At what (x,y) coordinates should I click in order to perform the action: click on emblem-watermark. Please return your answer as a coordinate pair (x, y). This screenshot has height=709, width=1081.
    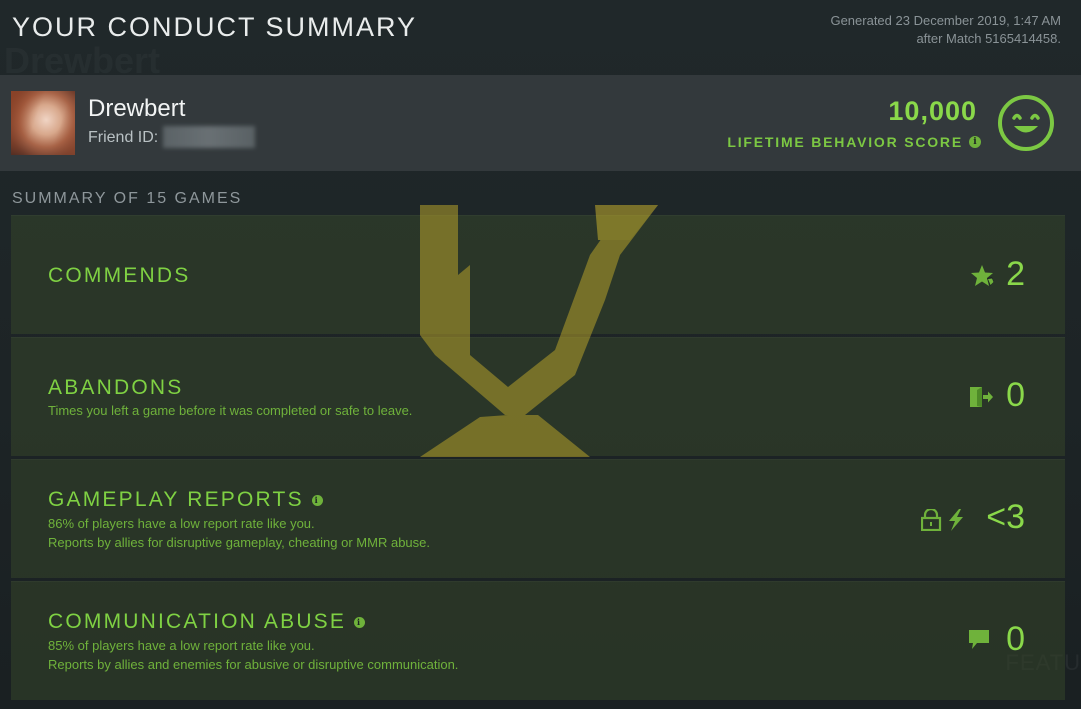
    Looking at the image, I should click on (539, 331).